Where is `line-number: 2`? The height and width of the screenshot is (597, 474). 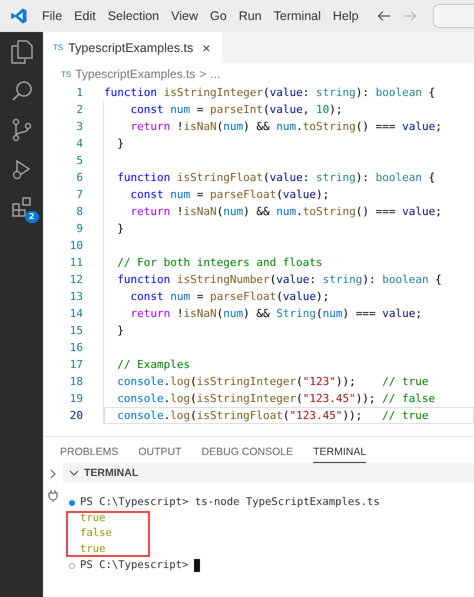 line-number: 2 is located at coordinates (79, 110).